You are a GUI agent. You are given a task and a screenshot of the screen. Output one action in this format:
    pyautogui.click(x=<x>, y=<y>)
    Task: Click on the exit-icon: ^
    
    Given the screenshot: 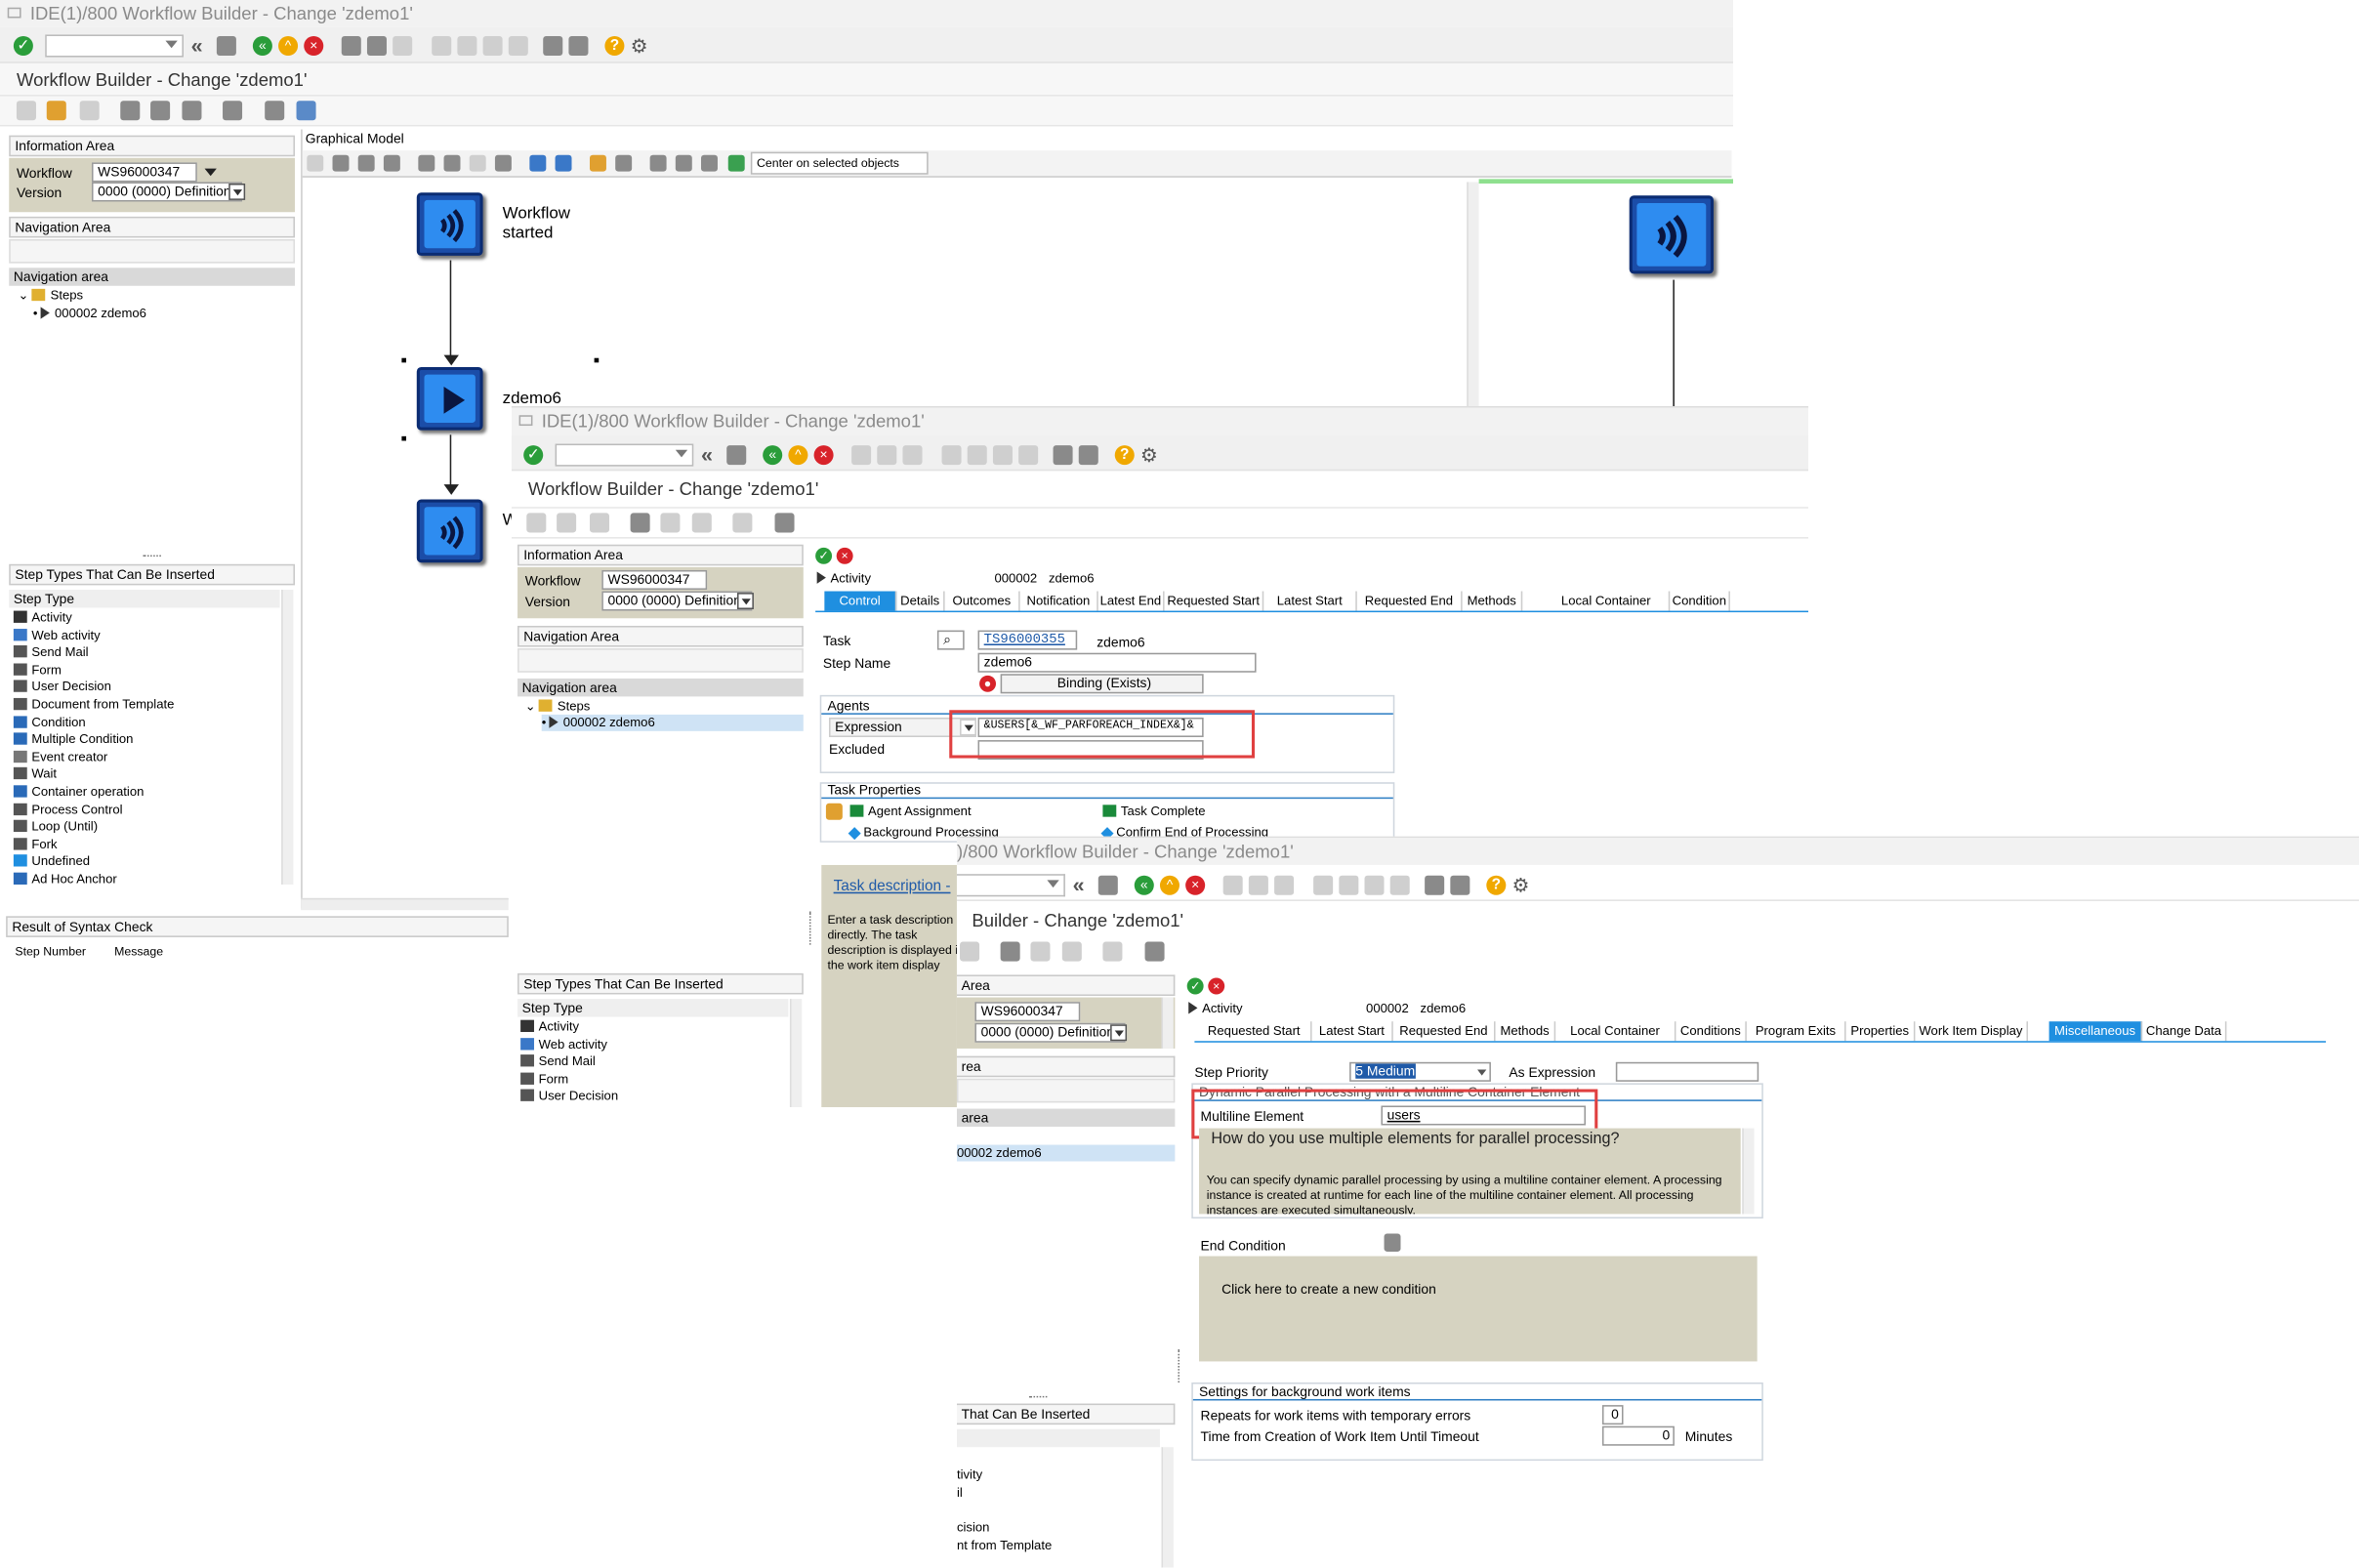 What is the action you would take?
    pyautogui.click(x=1169, y=885)
    